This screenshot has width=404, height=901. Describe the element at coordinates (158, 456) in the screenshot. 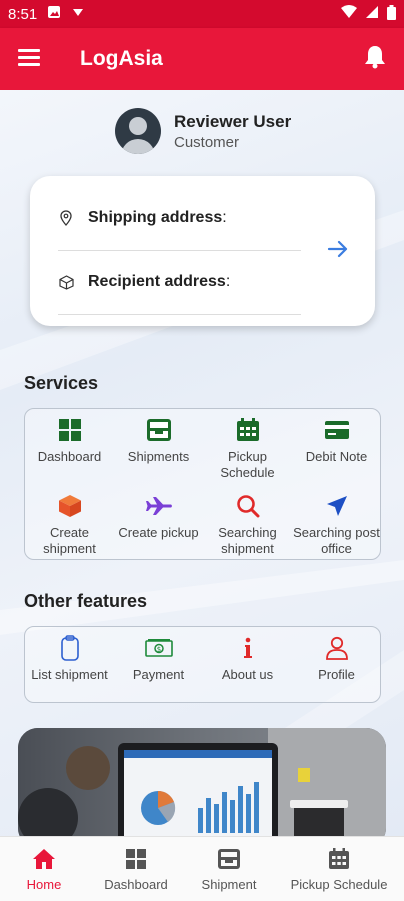

I see `service-label: Shipments` at that location.